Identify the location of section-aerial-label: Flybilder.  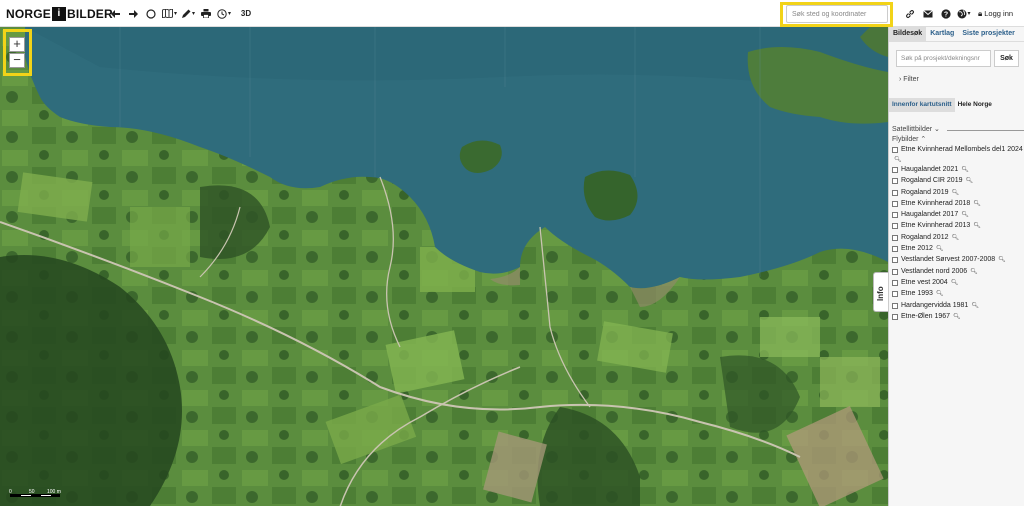
(905, 139).